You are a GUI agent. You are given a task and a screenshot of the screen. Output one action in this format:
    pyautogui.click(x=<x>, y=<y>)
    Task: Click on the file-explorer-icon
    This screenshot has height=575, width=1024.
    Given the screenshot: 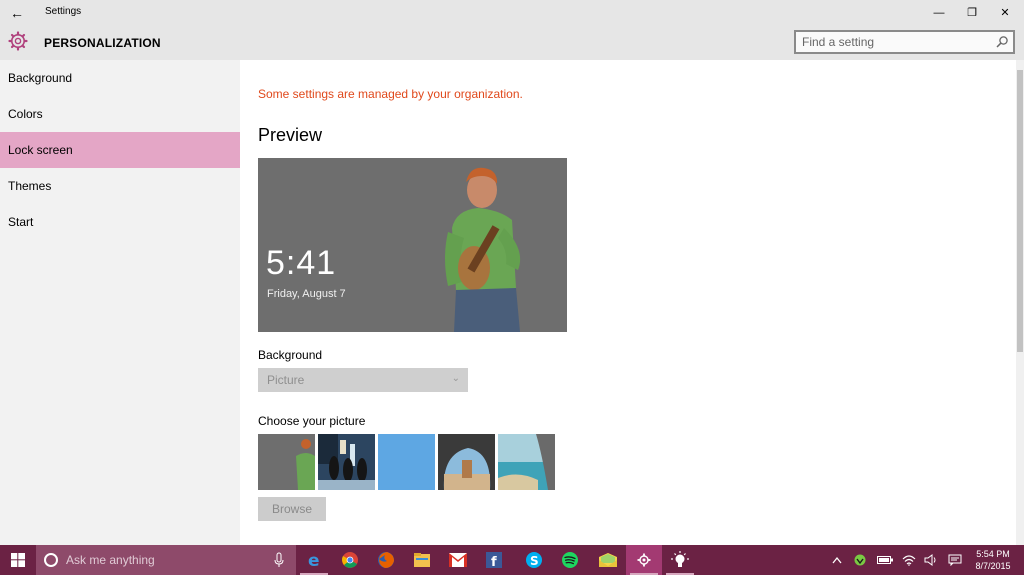 What is the action you would take?
    pyautogui.click(x=422, y=560)
    